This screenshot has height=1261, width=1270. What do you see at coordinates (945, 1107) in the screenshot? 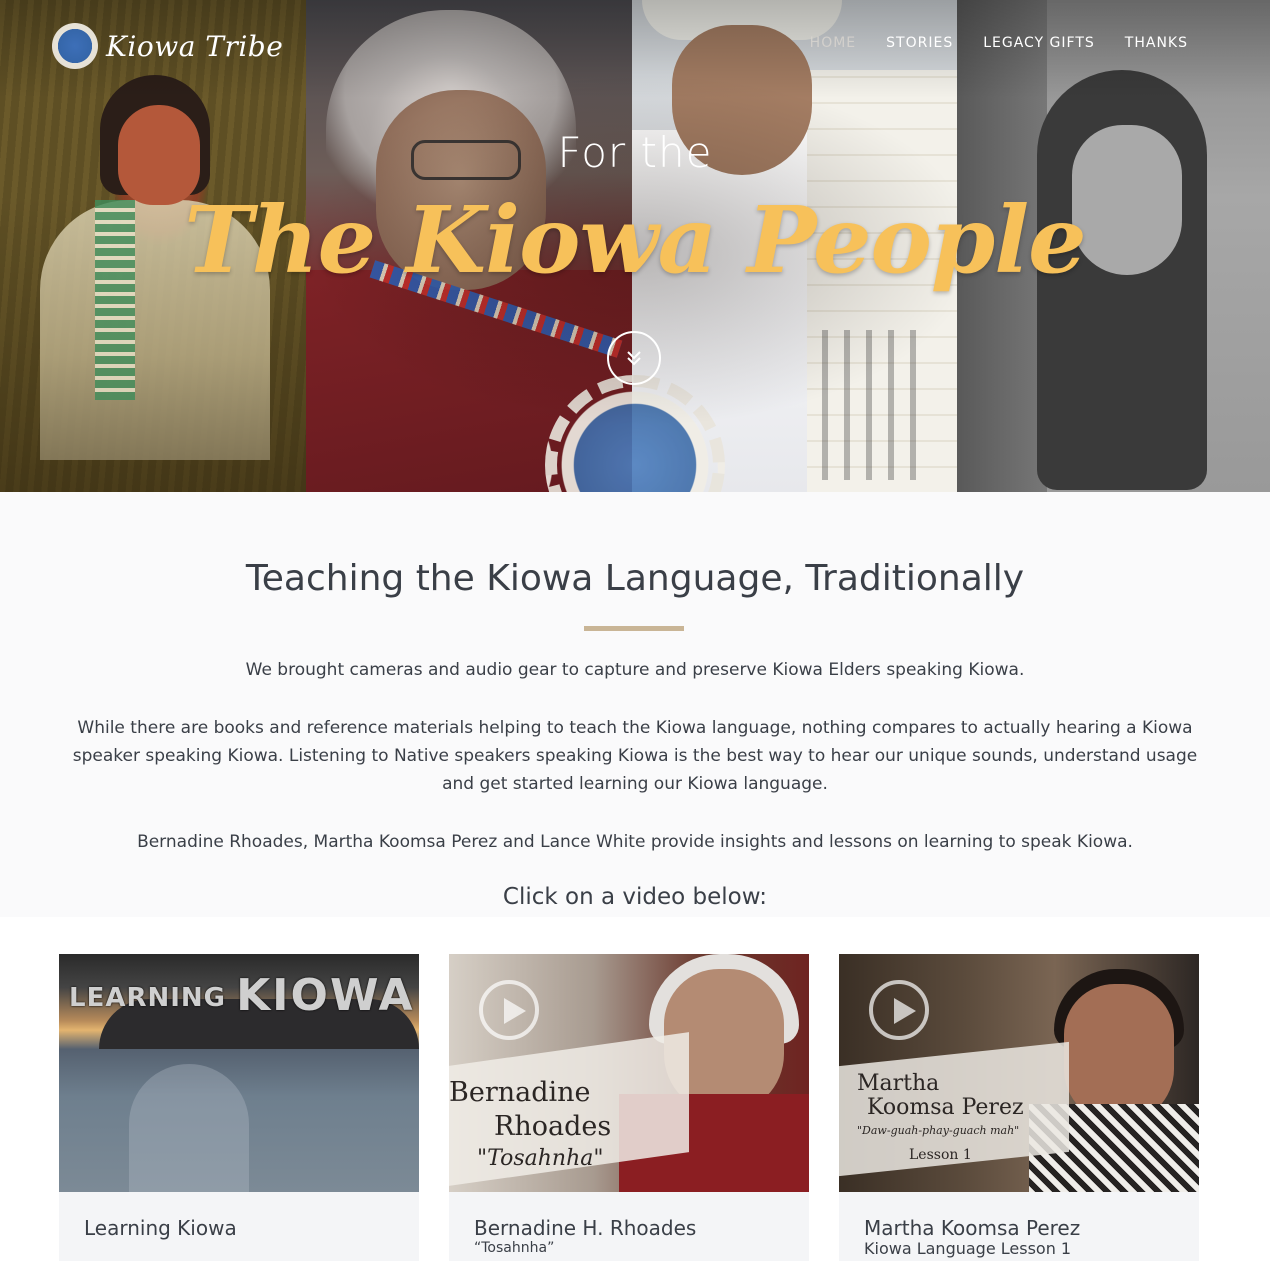
I see `thumb-name-line2: Koomsa Perez` at bounding box center [945, 1107].